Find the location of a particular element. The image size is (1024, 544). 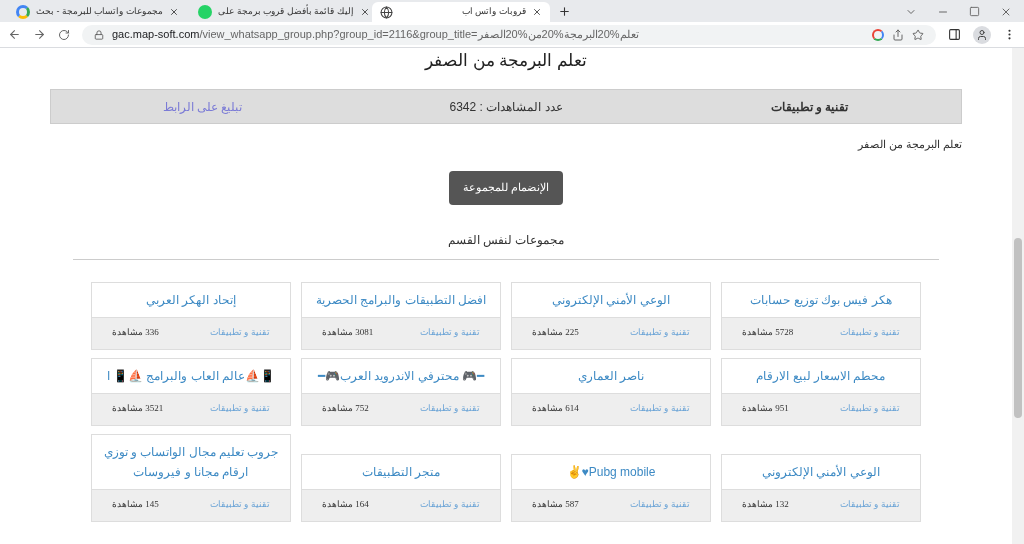

group-title: ━🎮 محترفي الاندرويد العرب🎮━ is located at coordinates (401, 375).